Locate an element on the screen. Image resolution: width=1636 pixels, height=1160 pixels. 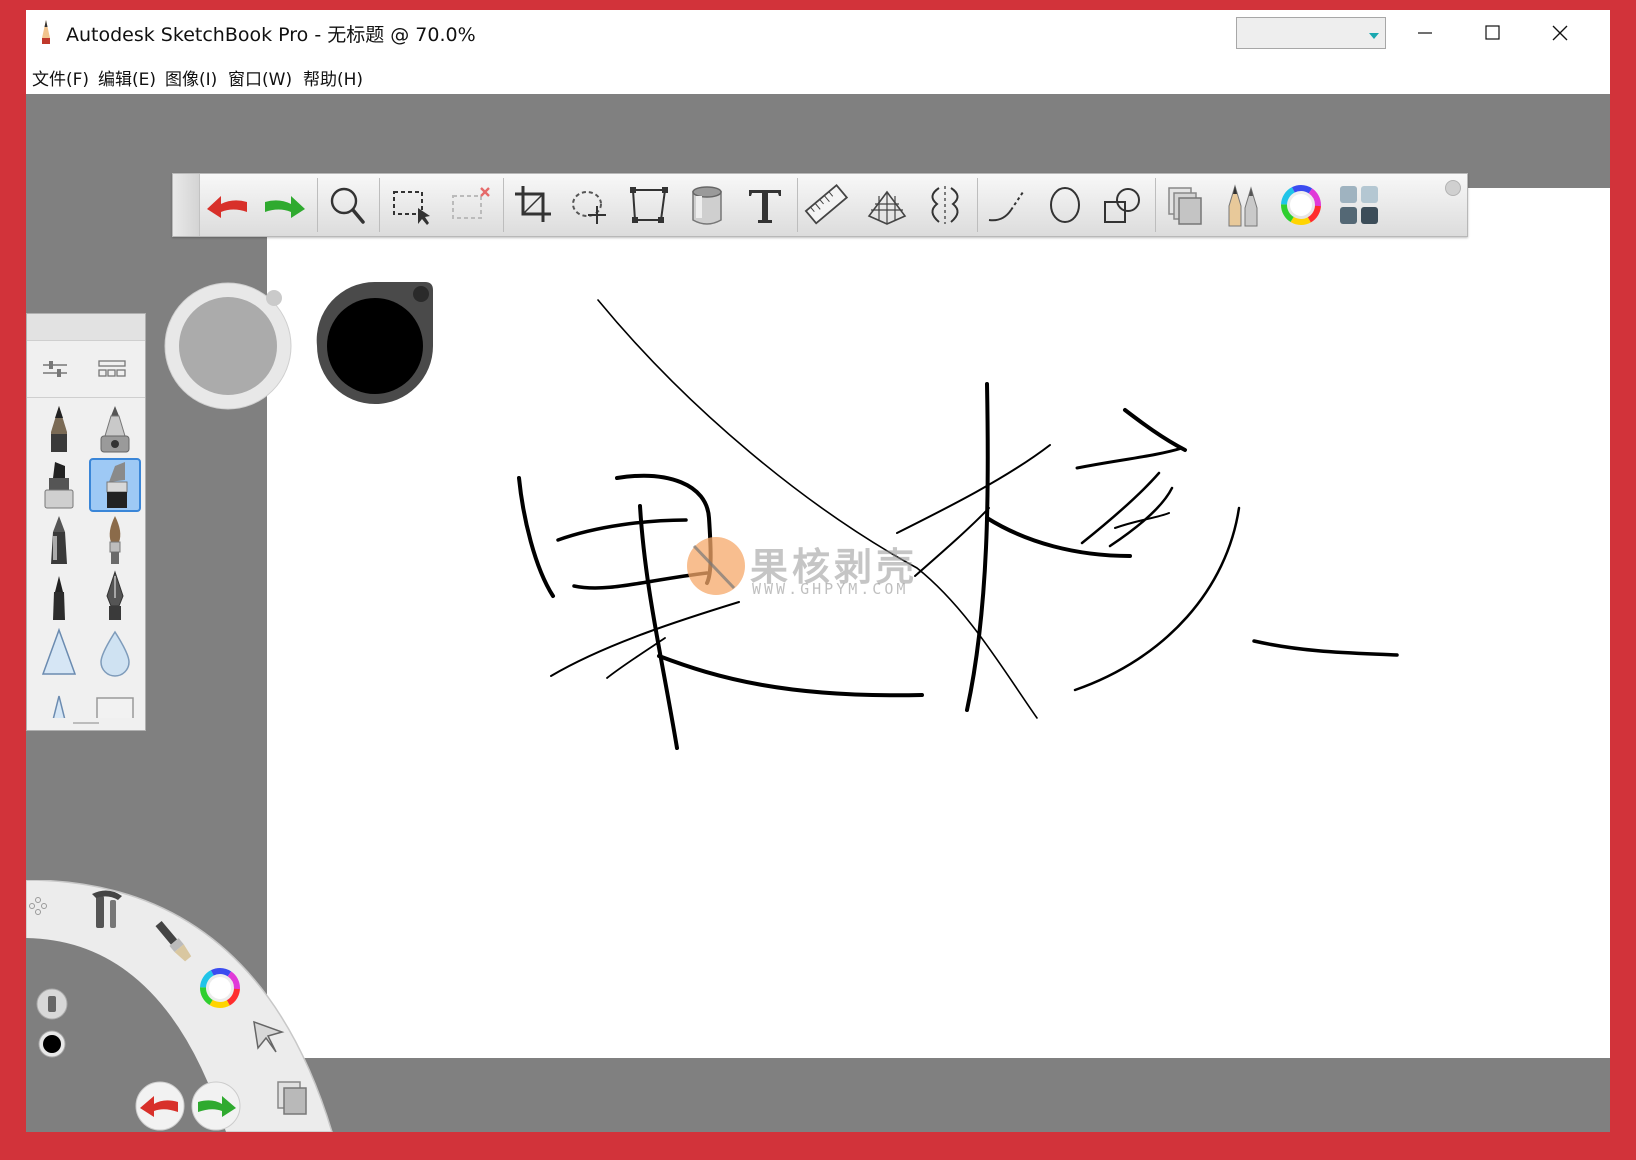
menu-help: 帮助(H) is located at coordinates (333, 77).